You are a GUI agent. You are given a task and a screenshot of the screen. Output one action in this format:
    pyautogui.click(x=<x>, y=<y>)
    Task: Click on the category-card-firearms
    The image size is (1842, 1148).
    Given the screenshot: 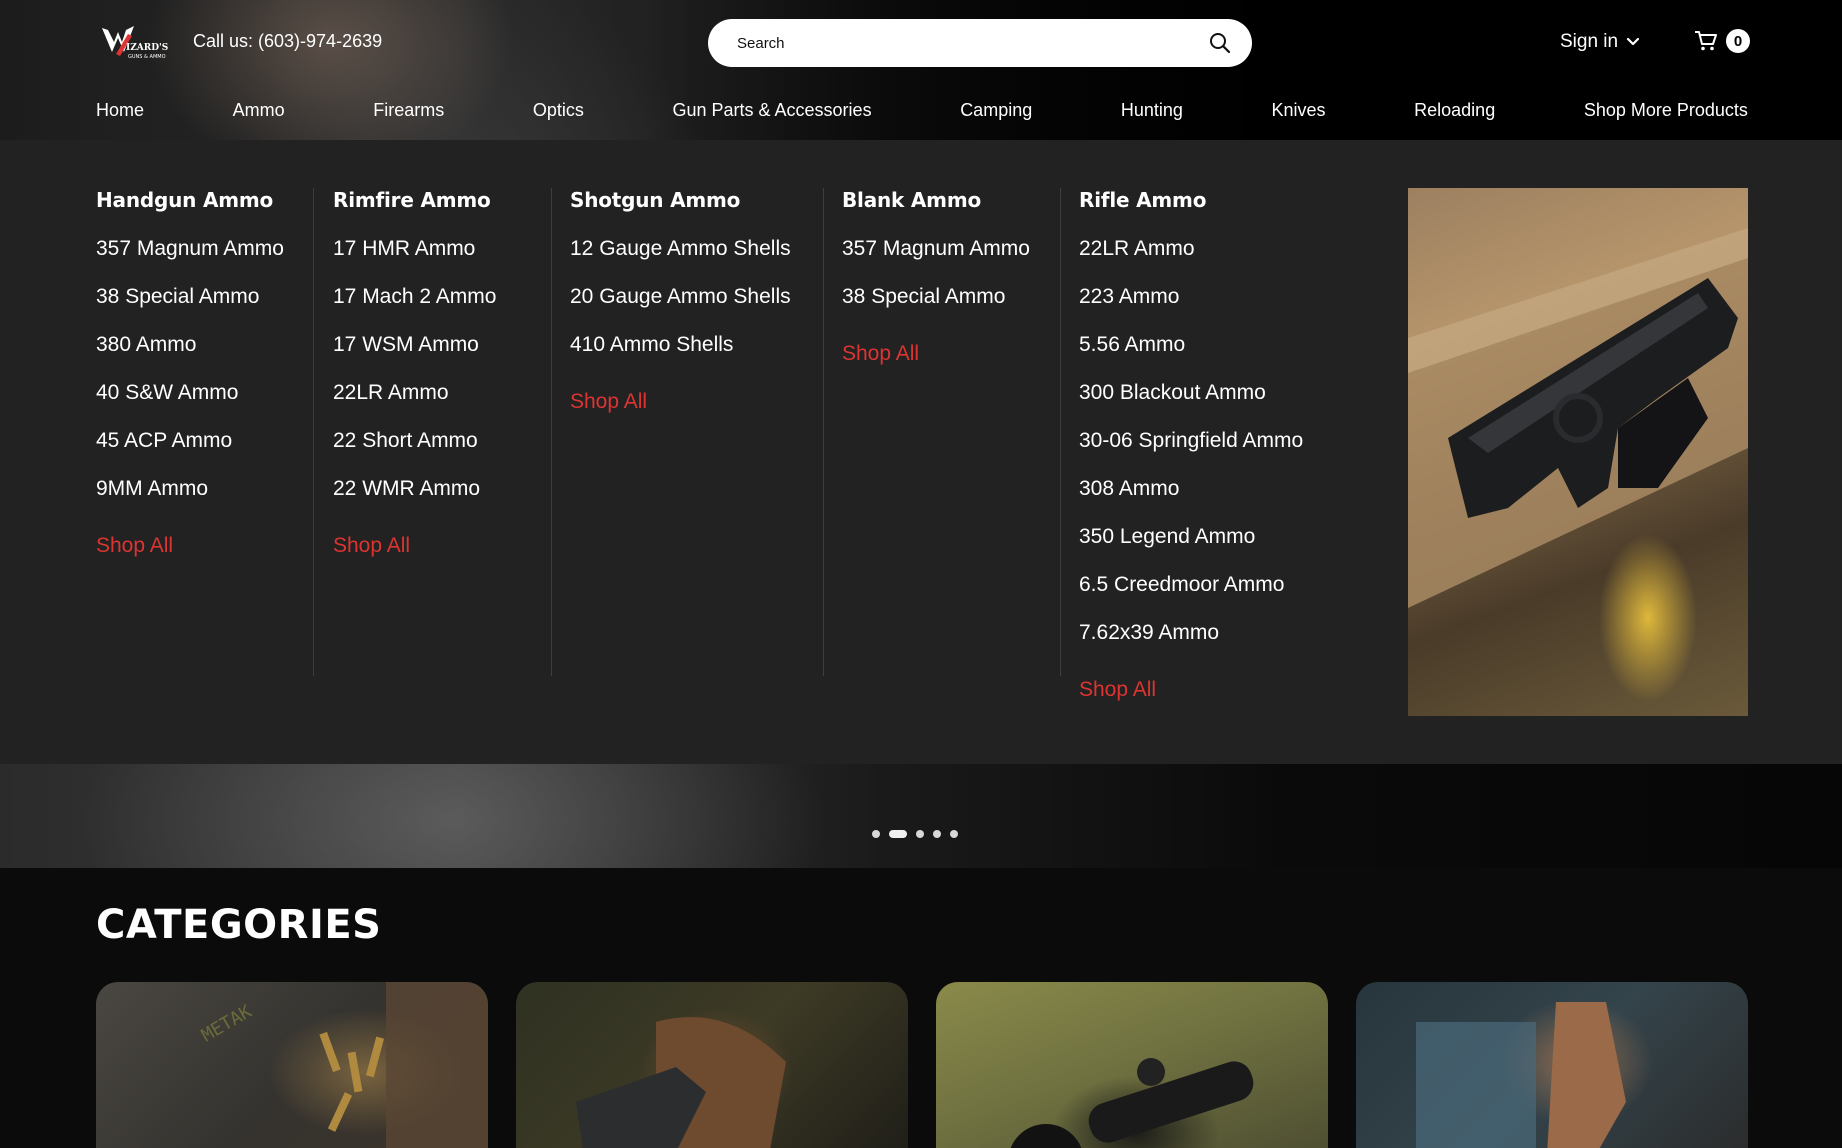 What is the action you would take?
    pyautogui.click(x=712, y=1065)
    